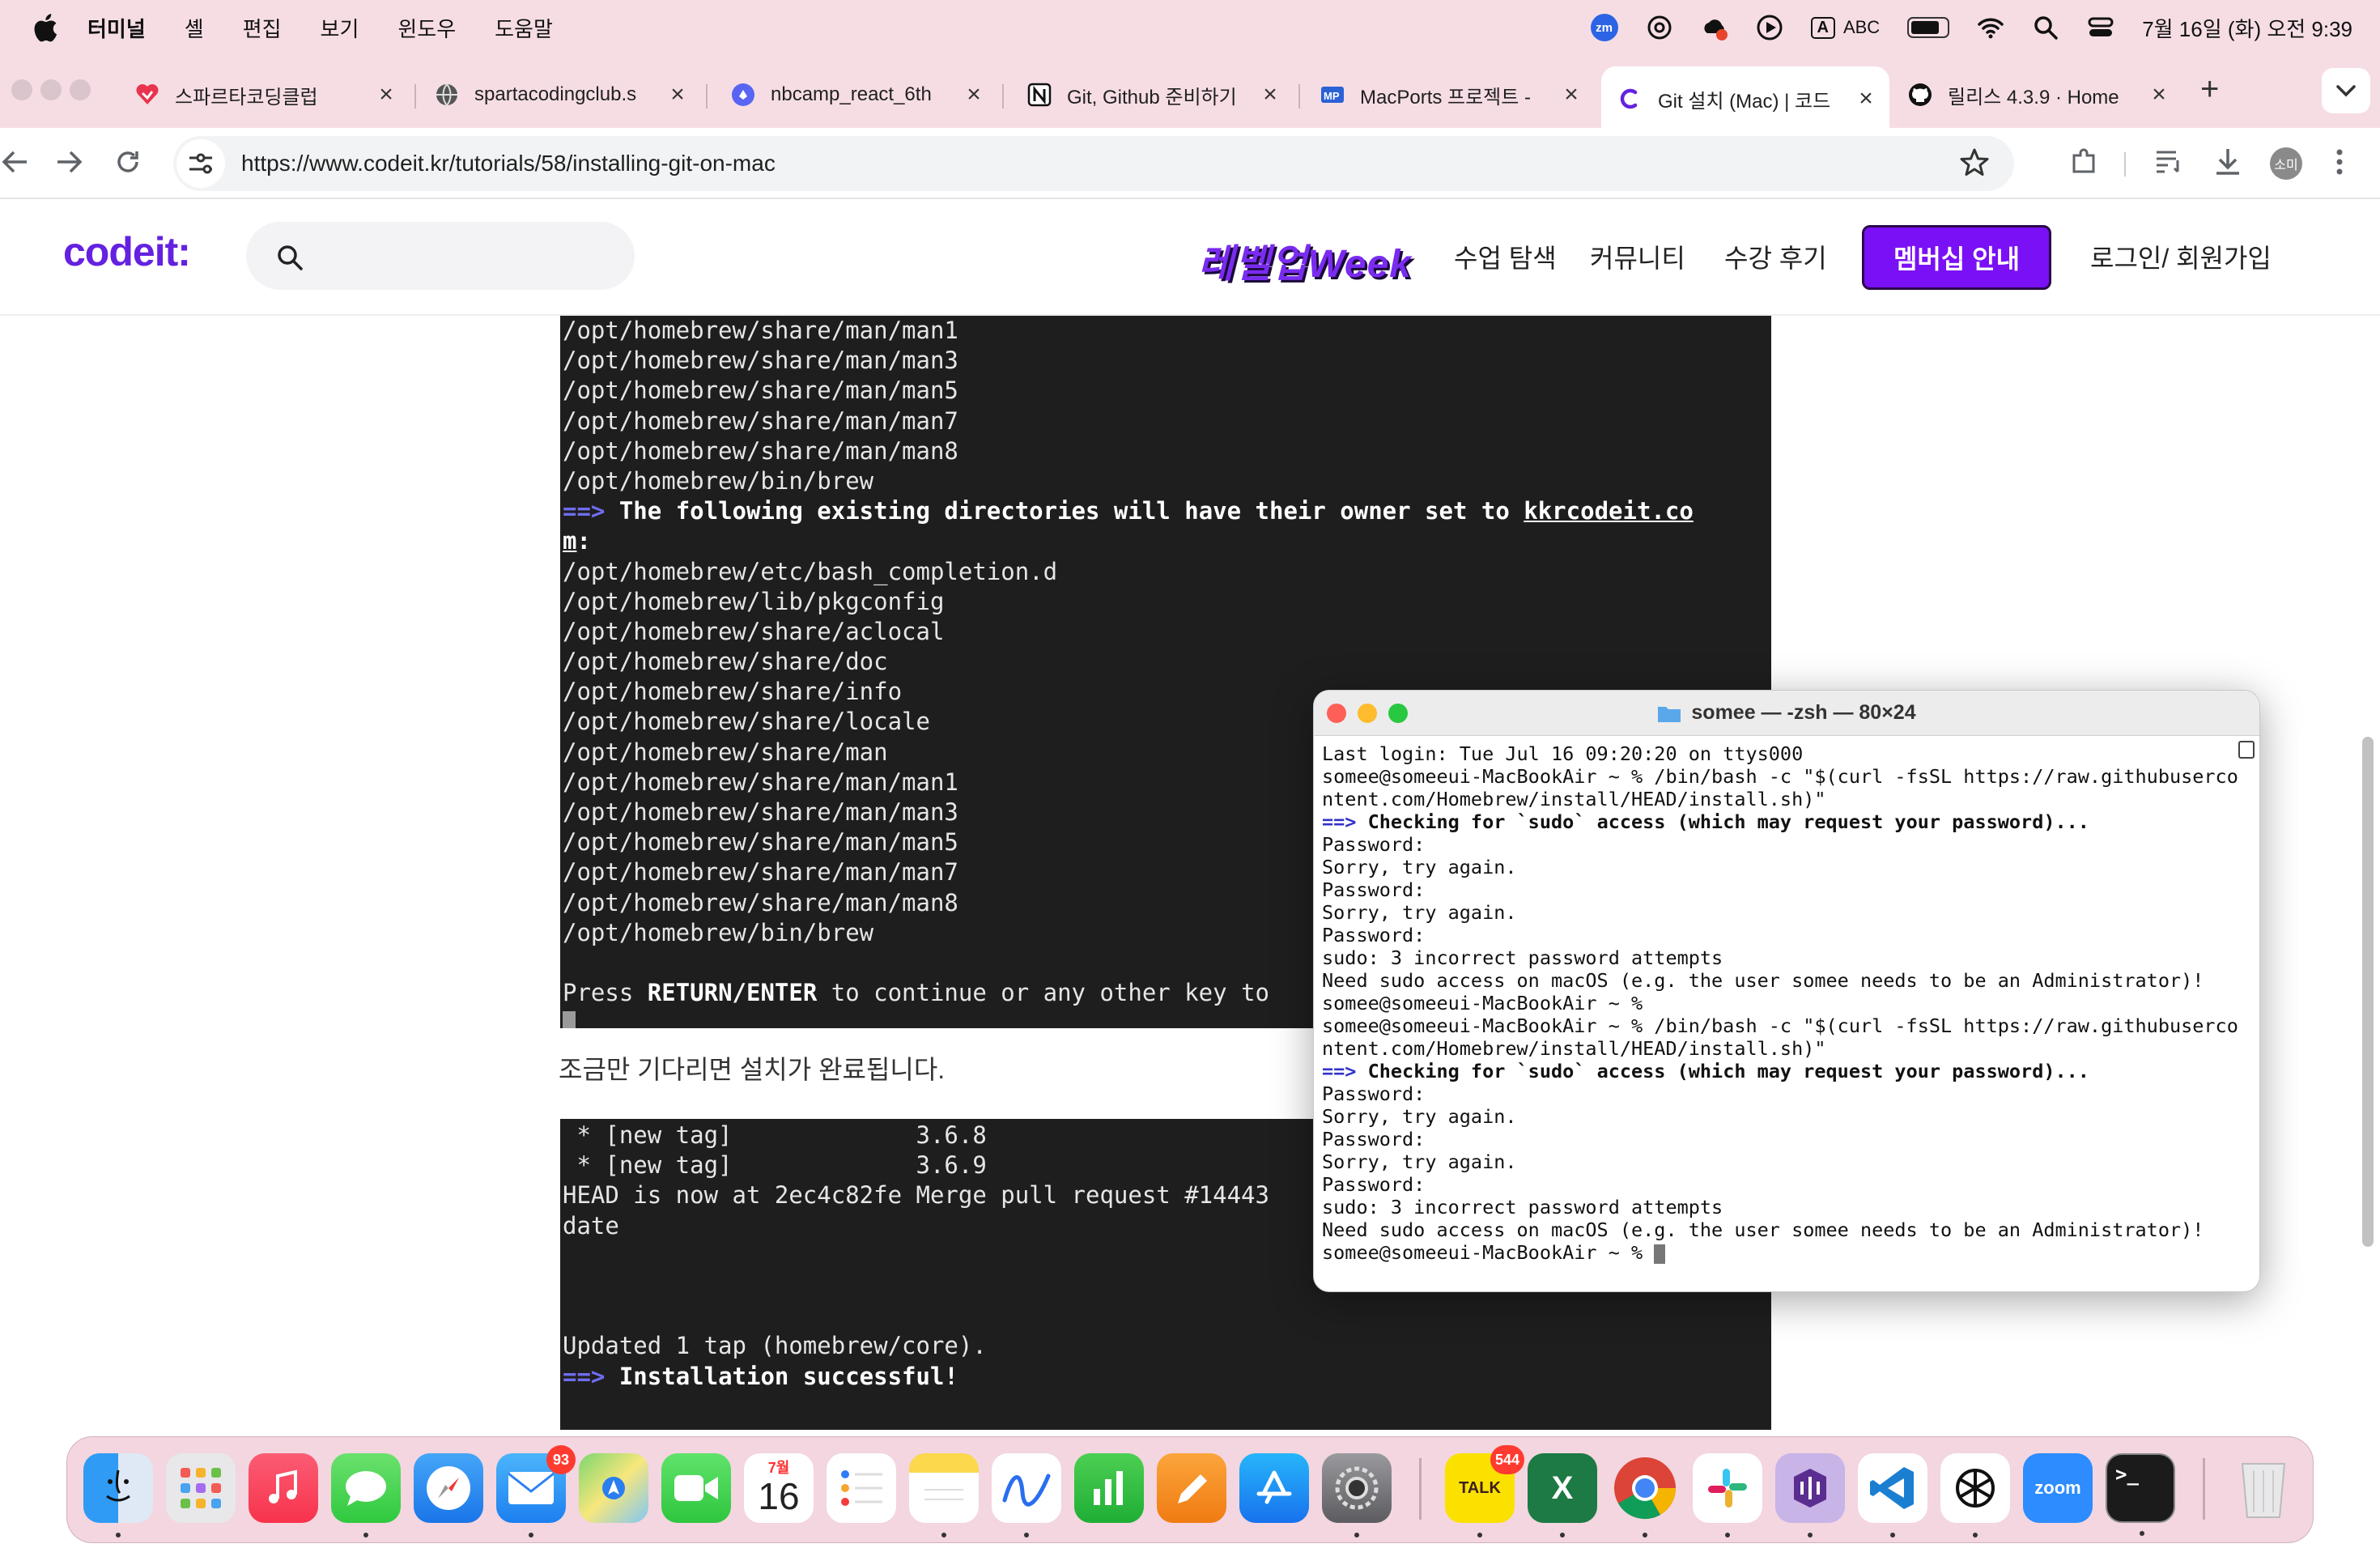 Image resolution: width=2380 pixels, height=1548 pixels. Describe the element at coordinates (2246, 750) in the screenshot. I see `terminal-scroll-marker-icon` at that location.